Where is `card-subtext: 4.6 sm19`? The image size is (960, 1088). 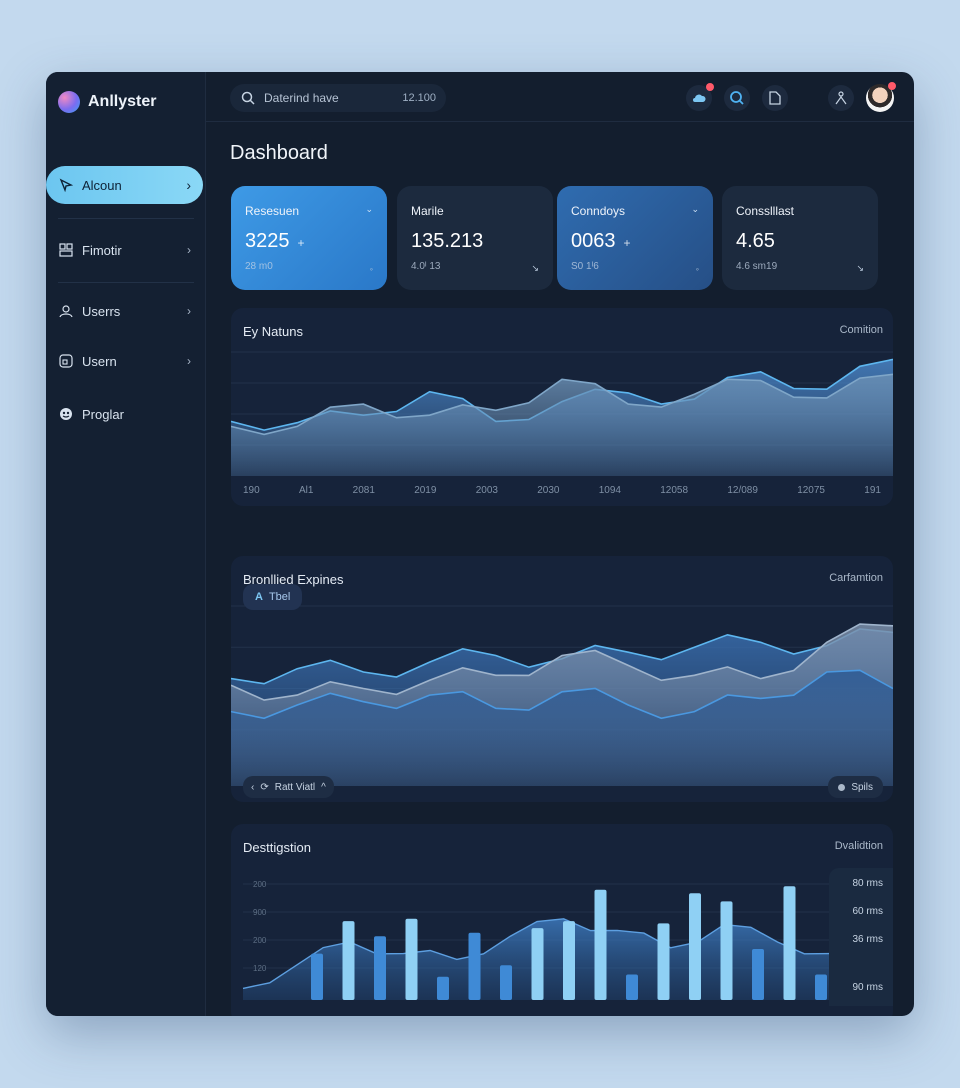 card-subtext: 4.6 sm19 is located at coordinates (757, 266).